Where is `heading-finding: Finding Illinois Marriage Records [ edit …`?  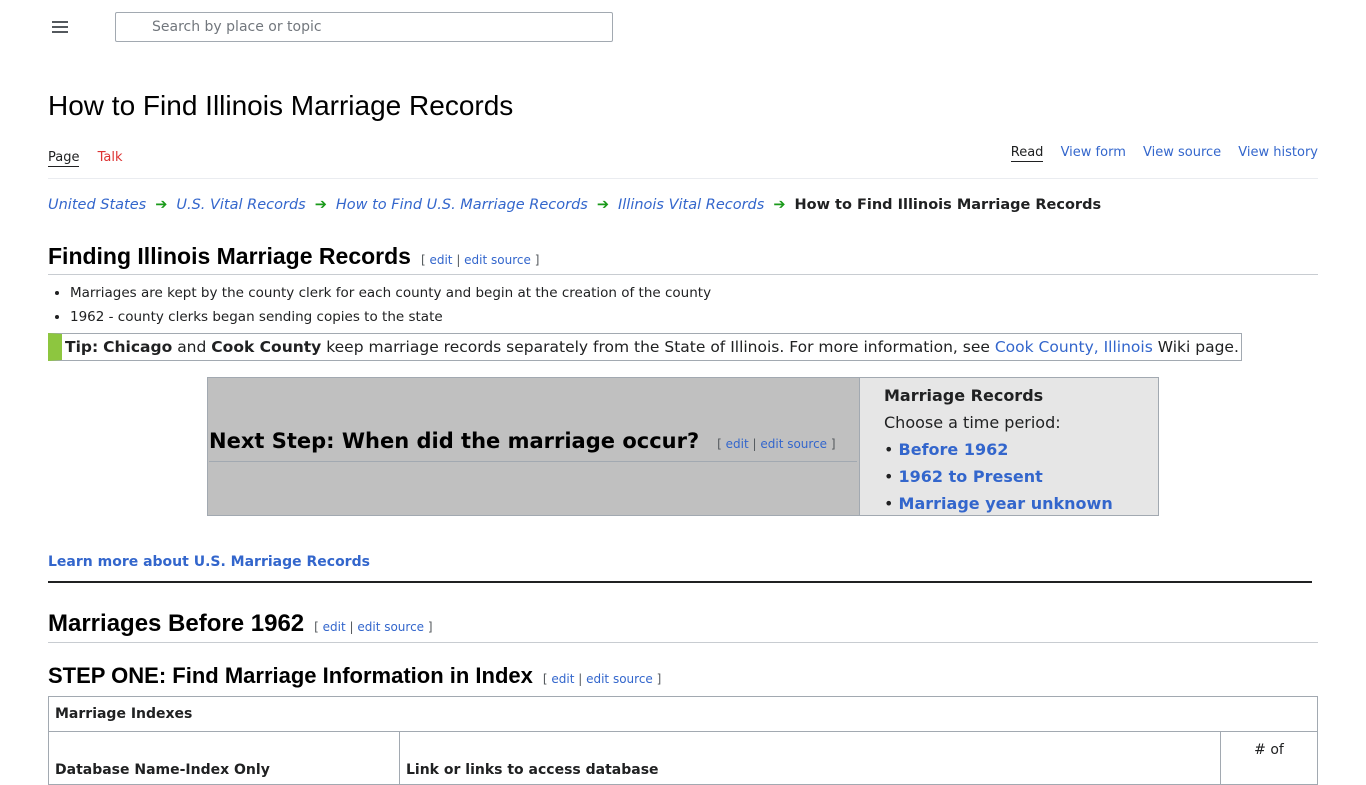
heading-finding: Finding Illinois Marriage Records [ edit … is located at coordinates (683, 258).